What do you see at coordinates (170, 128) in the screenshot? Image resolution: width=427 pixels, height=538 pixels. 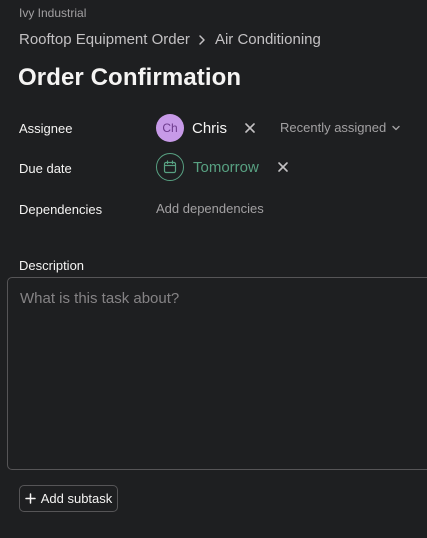 I see `avatar: Ch` at bounding box center [170, 128].